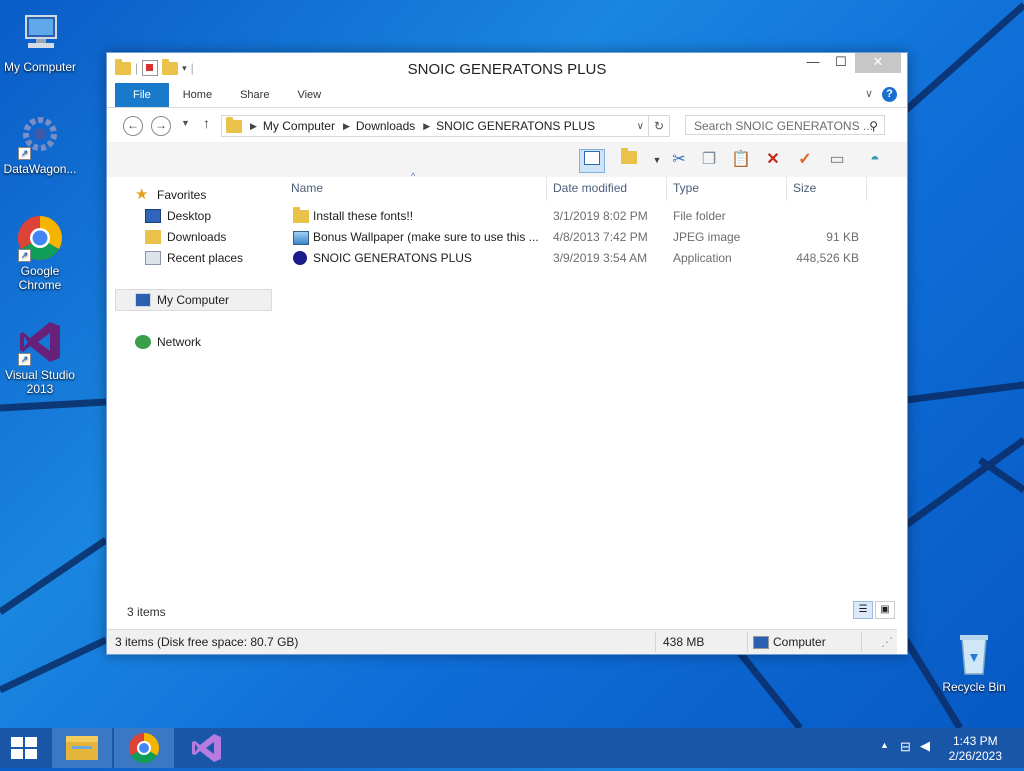 This screenshot has width=1024, height=771. I want to click on column-header-date: Date modified, so click(590, 188).